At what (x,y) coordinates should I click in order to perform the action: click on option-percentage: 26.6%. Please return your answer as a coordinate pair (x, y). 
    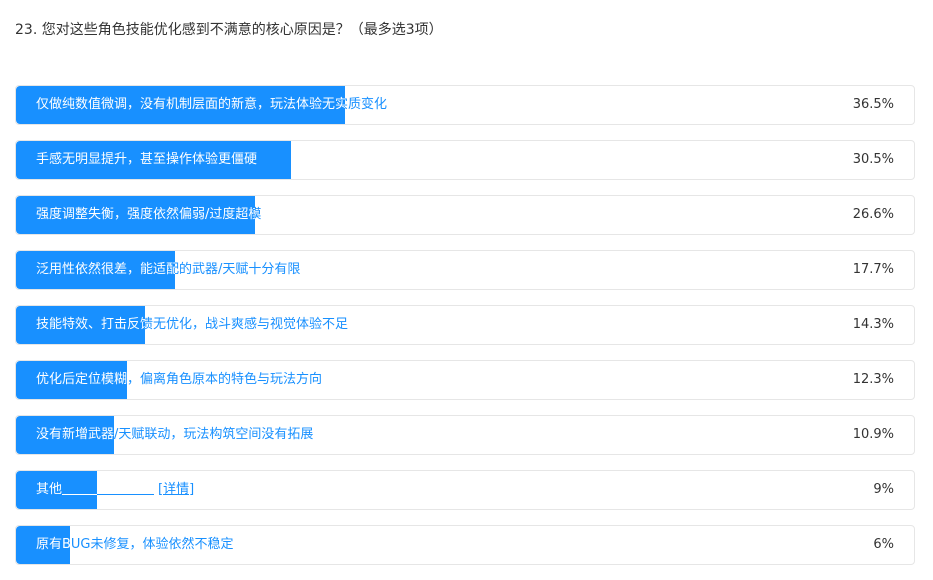
    Looking at the image, I should click on (873, 214).